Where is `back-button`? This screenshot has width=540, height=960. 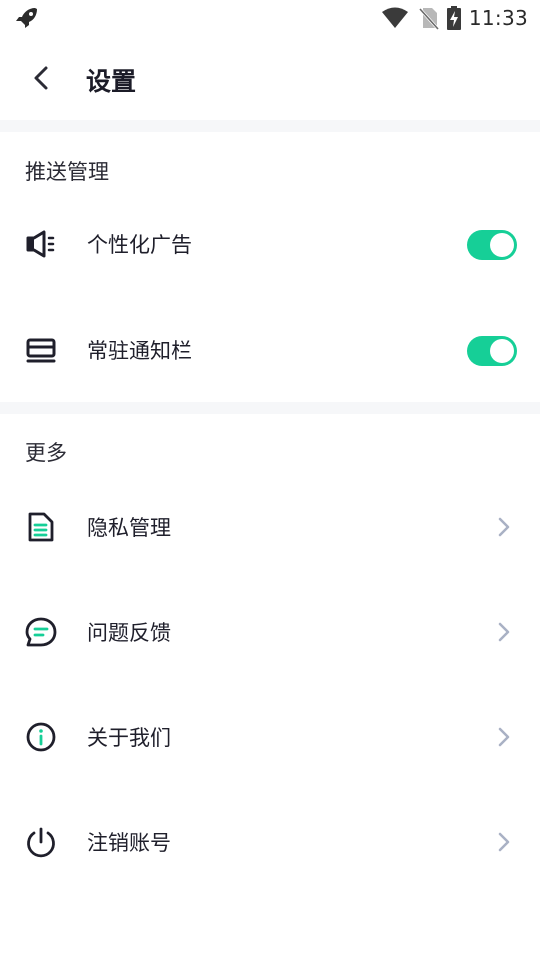
back-button is located at coordinates (42, 78).